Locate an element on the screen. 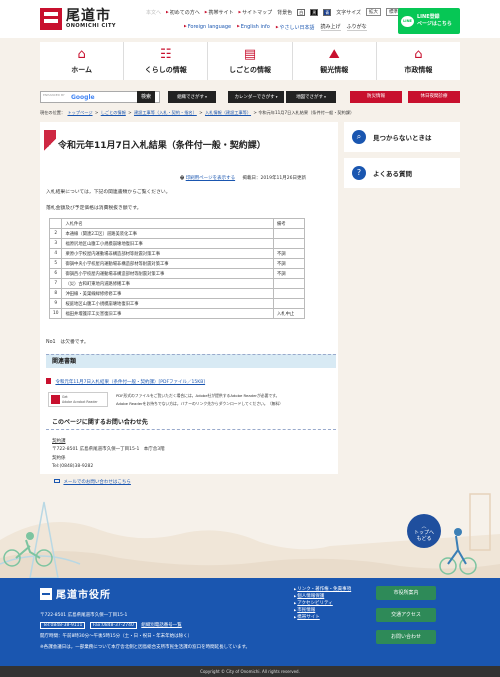  contact-button: お問い合わせ is located at coordinates (406, 637).